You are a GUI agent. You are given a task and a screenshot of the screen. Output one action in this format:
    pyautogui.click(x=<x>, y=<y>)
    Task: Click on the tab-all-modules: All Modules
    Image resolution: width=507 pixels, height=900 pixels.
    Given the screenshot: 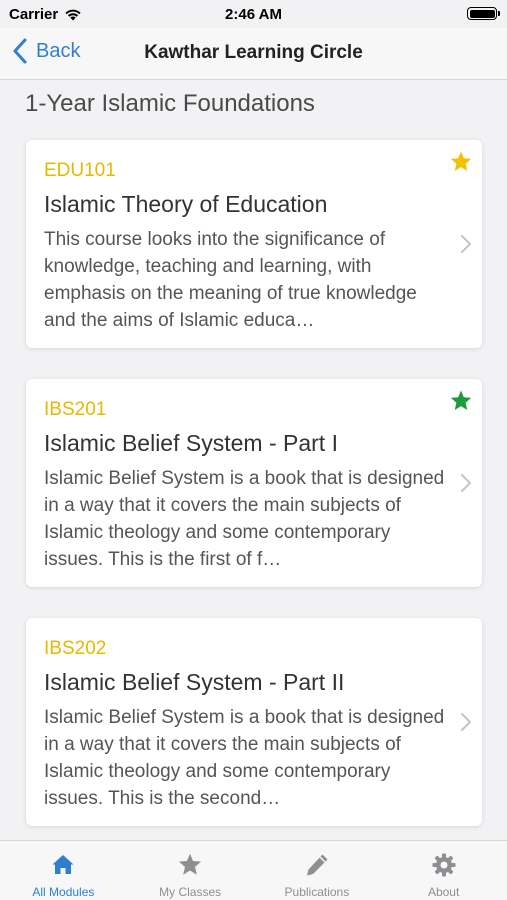 What is the action you would take?
    pyautogui.click(x=63, y=870)
    